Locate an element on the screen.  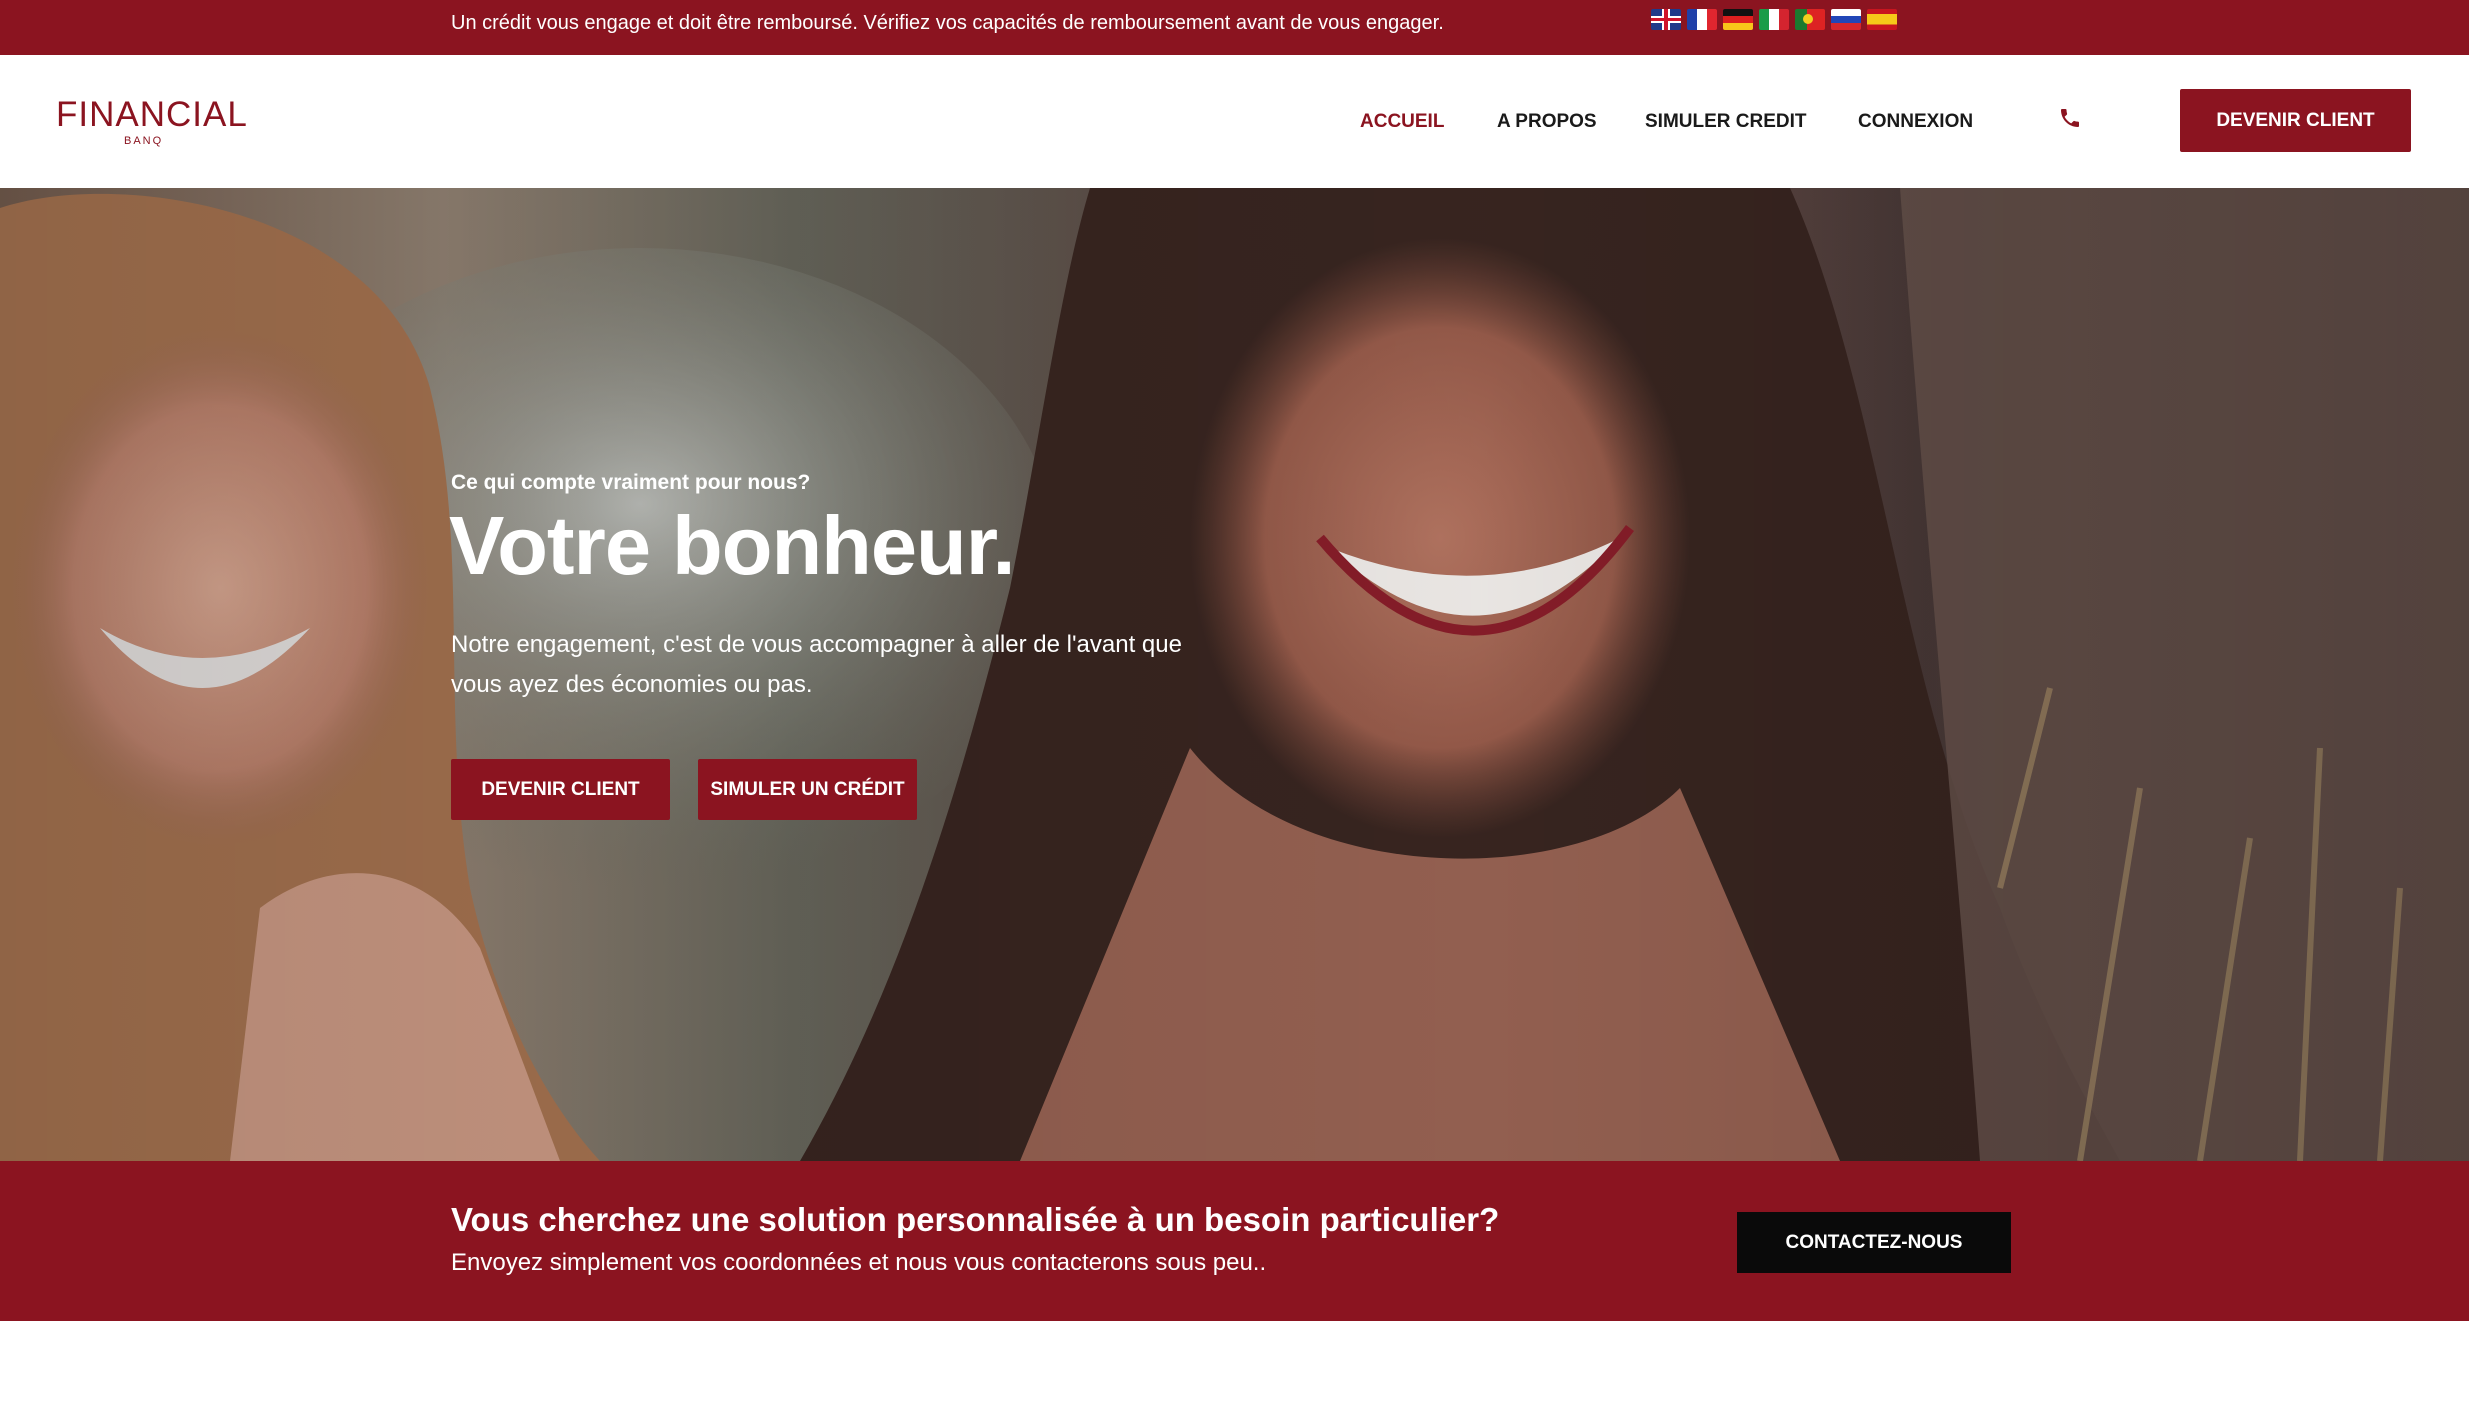
contactez-nous-button: CONTACTEZ-NOUS is located at coordinates (1874, 1242).